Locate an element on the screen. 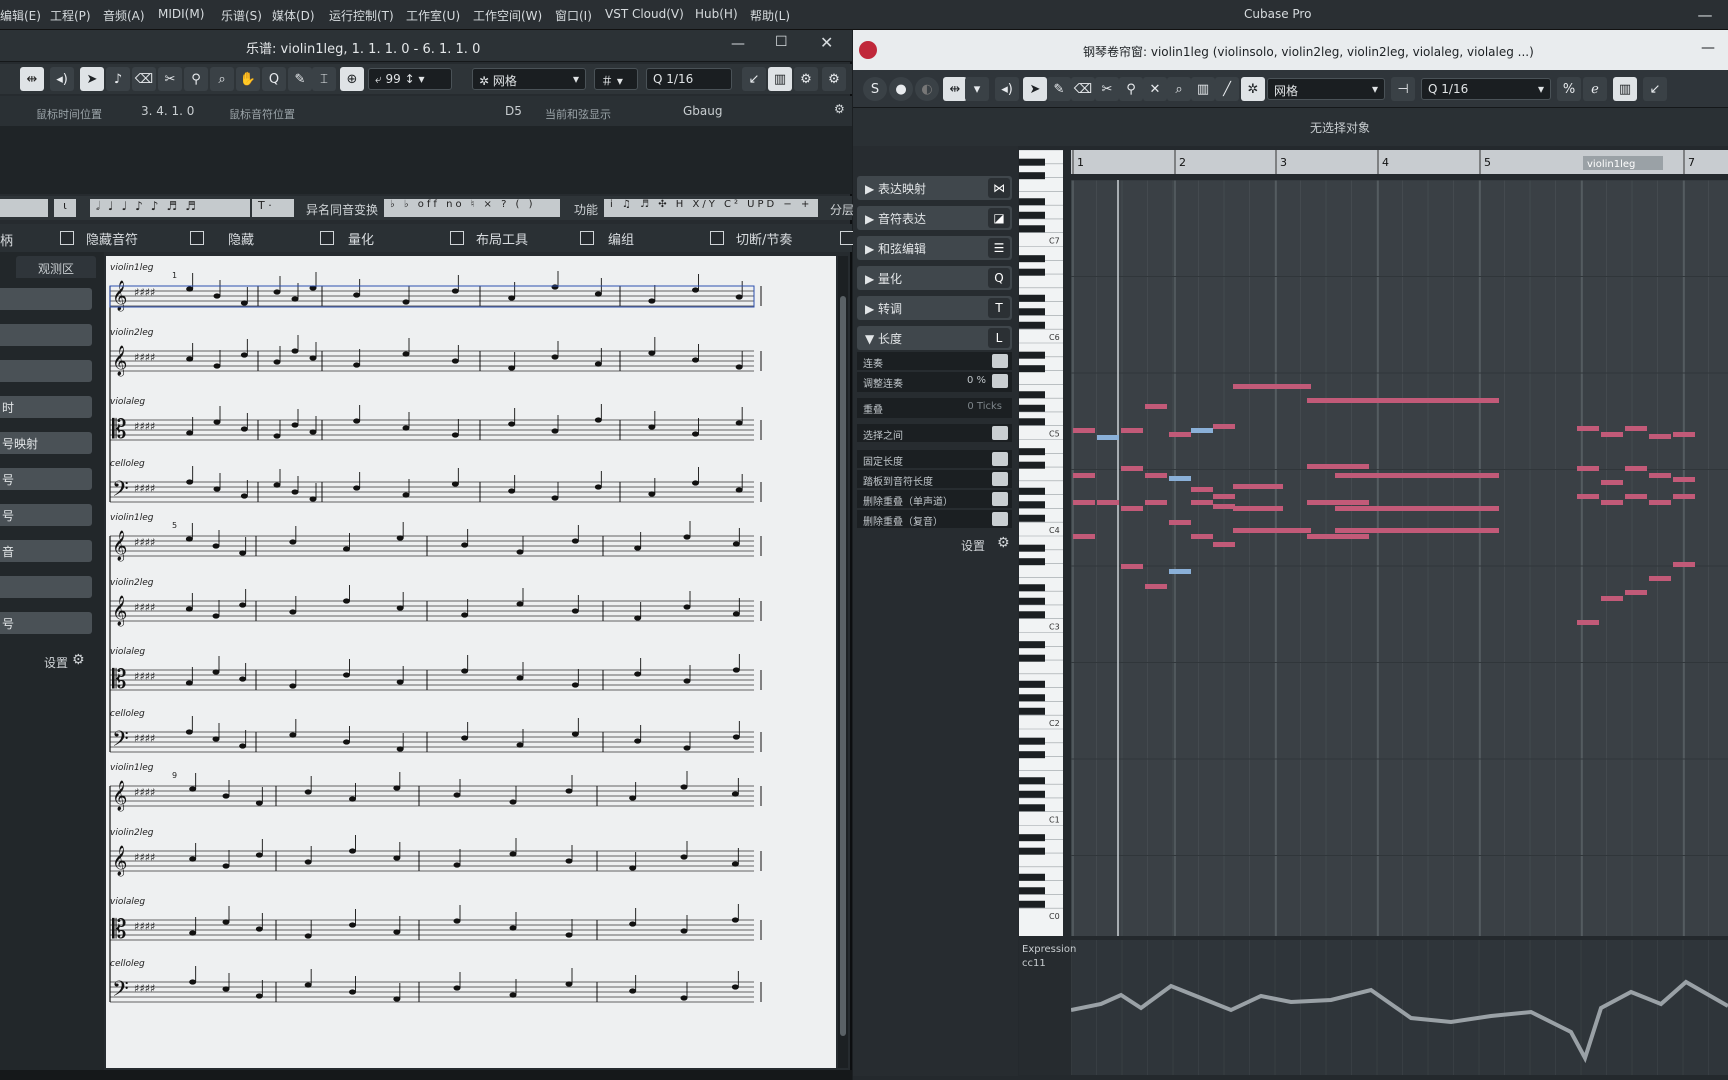  vertical-scrollbar is located at coordinates (843, 662).